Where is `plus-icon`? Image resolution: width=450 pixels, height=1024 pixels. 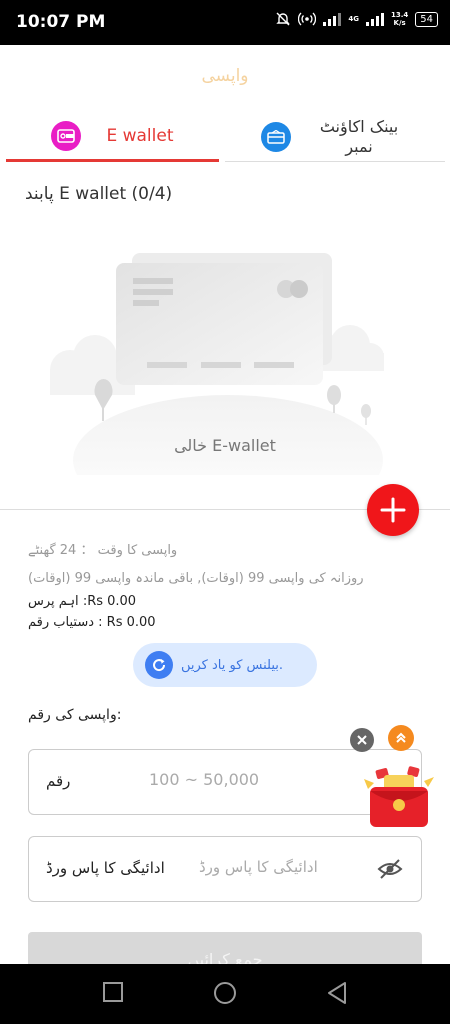 plus-icon is located at coordinates (393, 510).